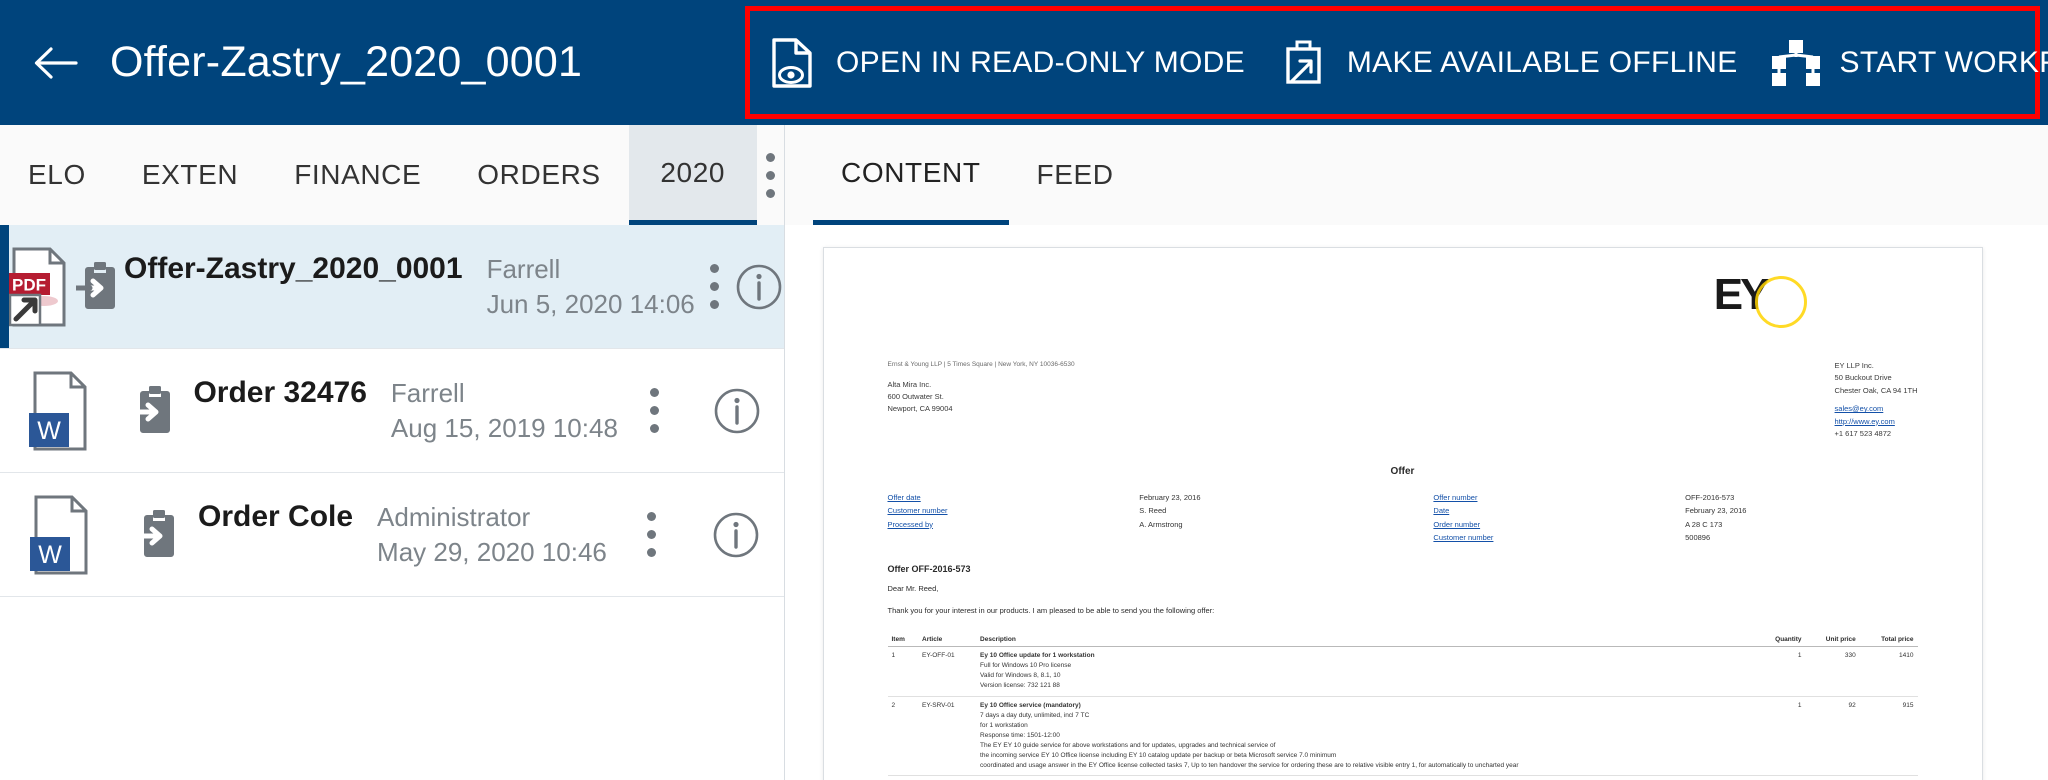  I want to click on tabs-overflow-menu-button, so click(770, 175).